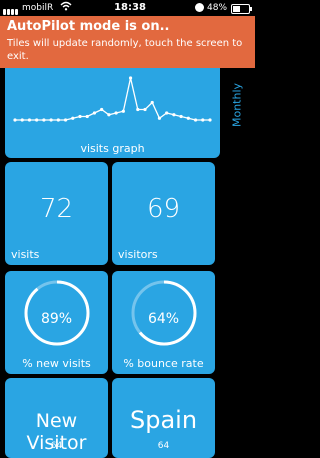 Image resolution: width=320 pixels, height=458 pixels. What do you see at coordinates (163, 319) in the screenshot?
I see `bounce-rate-value: 64%` at bounding box center [163, 319].